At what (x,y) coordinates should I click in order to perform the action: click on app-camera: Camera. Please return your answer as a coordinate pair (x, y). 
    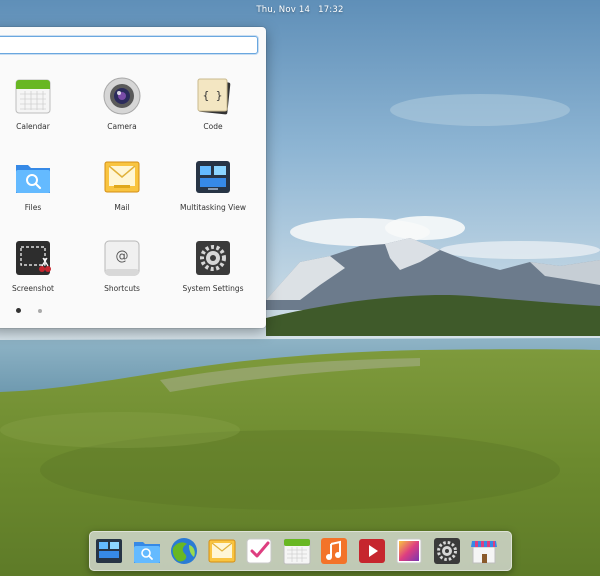
    Looking at the image, I should click on (122, 106).